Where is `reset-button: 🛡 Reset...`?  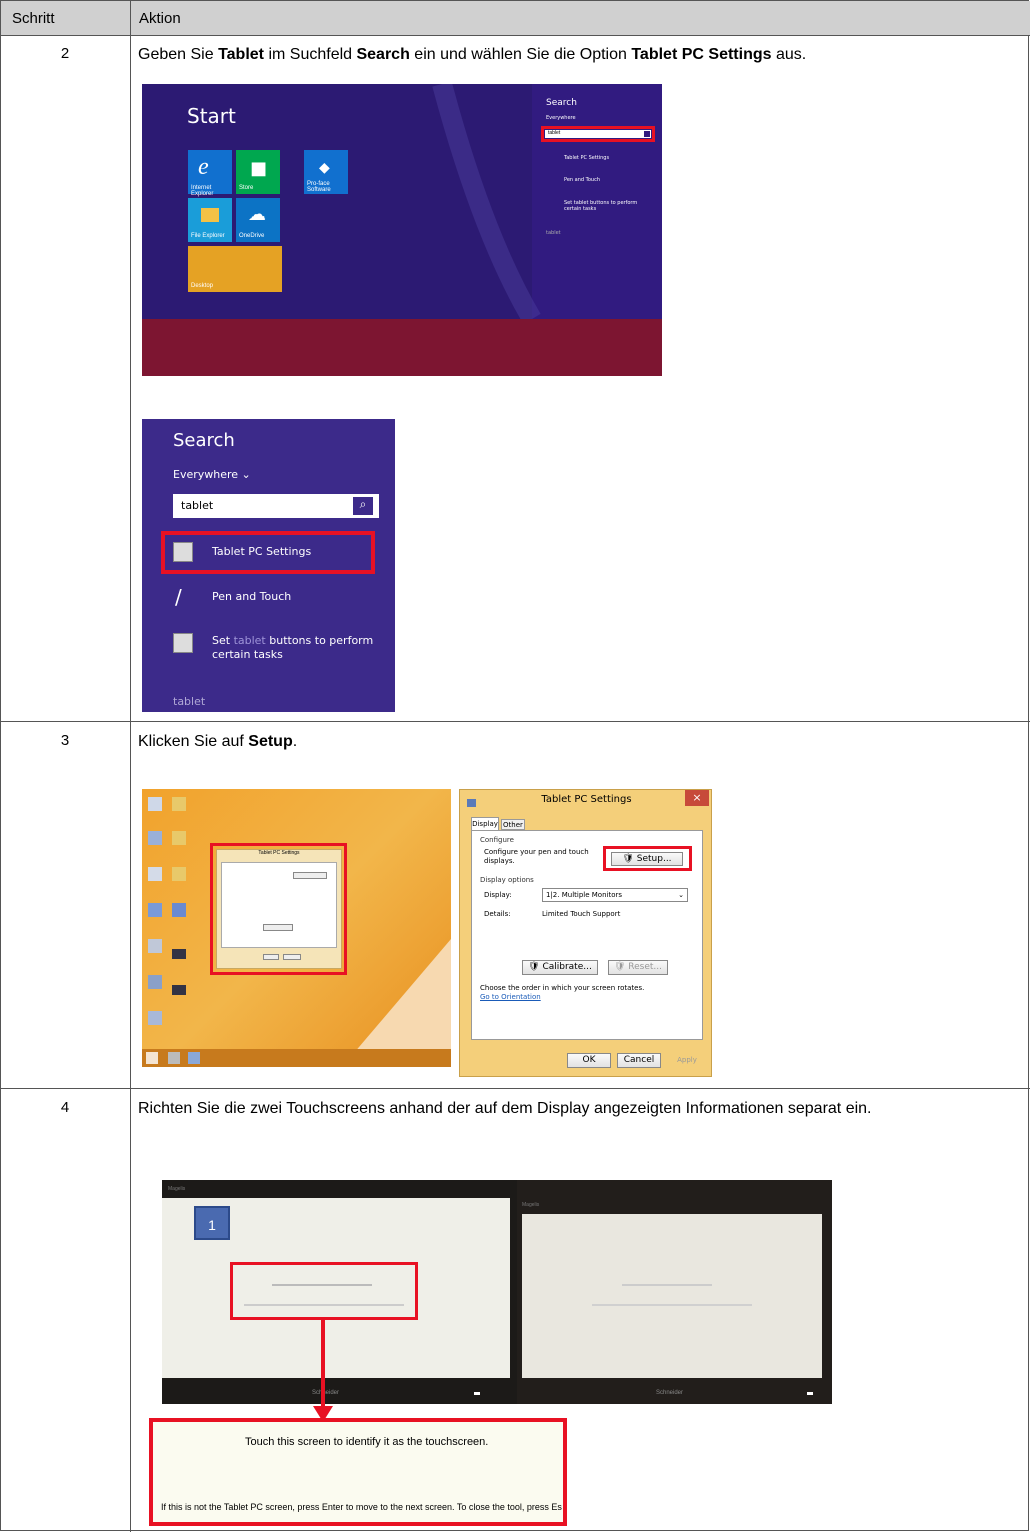 reset-button: 🛡 Reset... is located at coordinates (638, 967).